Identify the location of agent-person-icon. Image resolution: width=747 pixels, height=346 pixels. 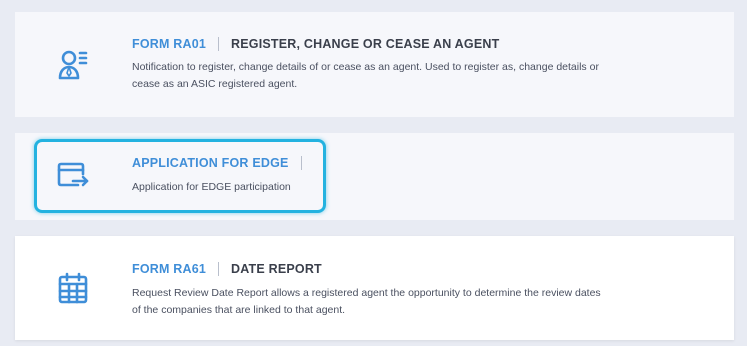
(73, 64).